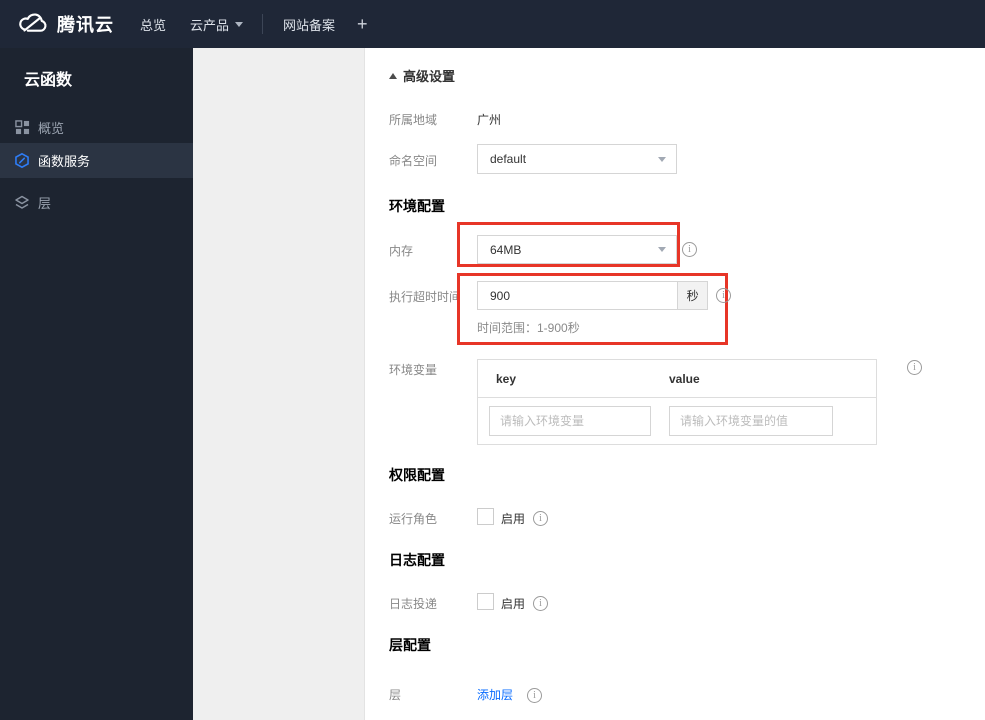  I want to click on topnav-cloud-products: 云产品, so click(217, 24).